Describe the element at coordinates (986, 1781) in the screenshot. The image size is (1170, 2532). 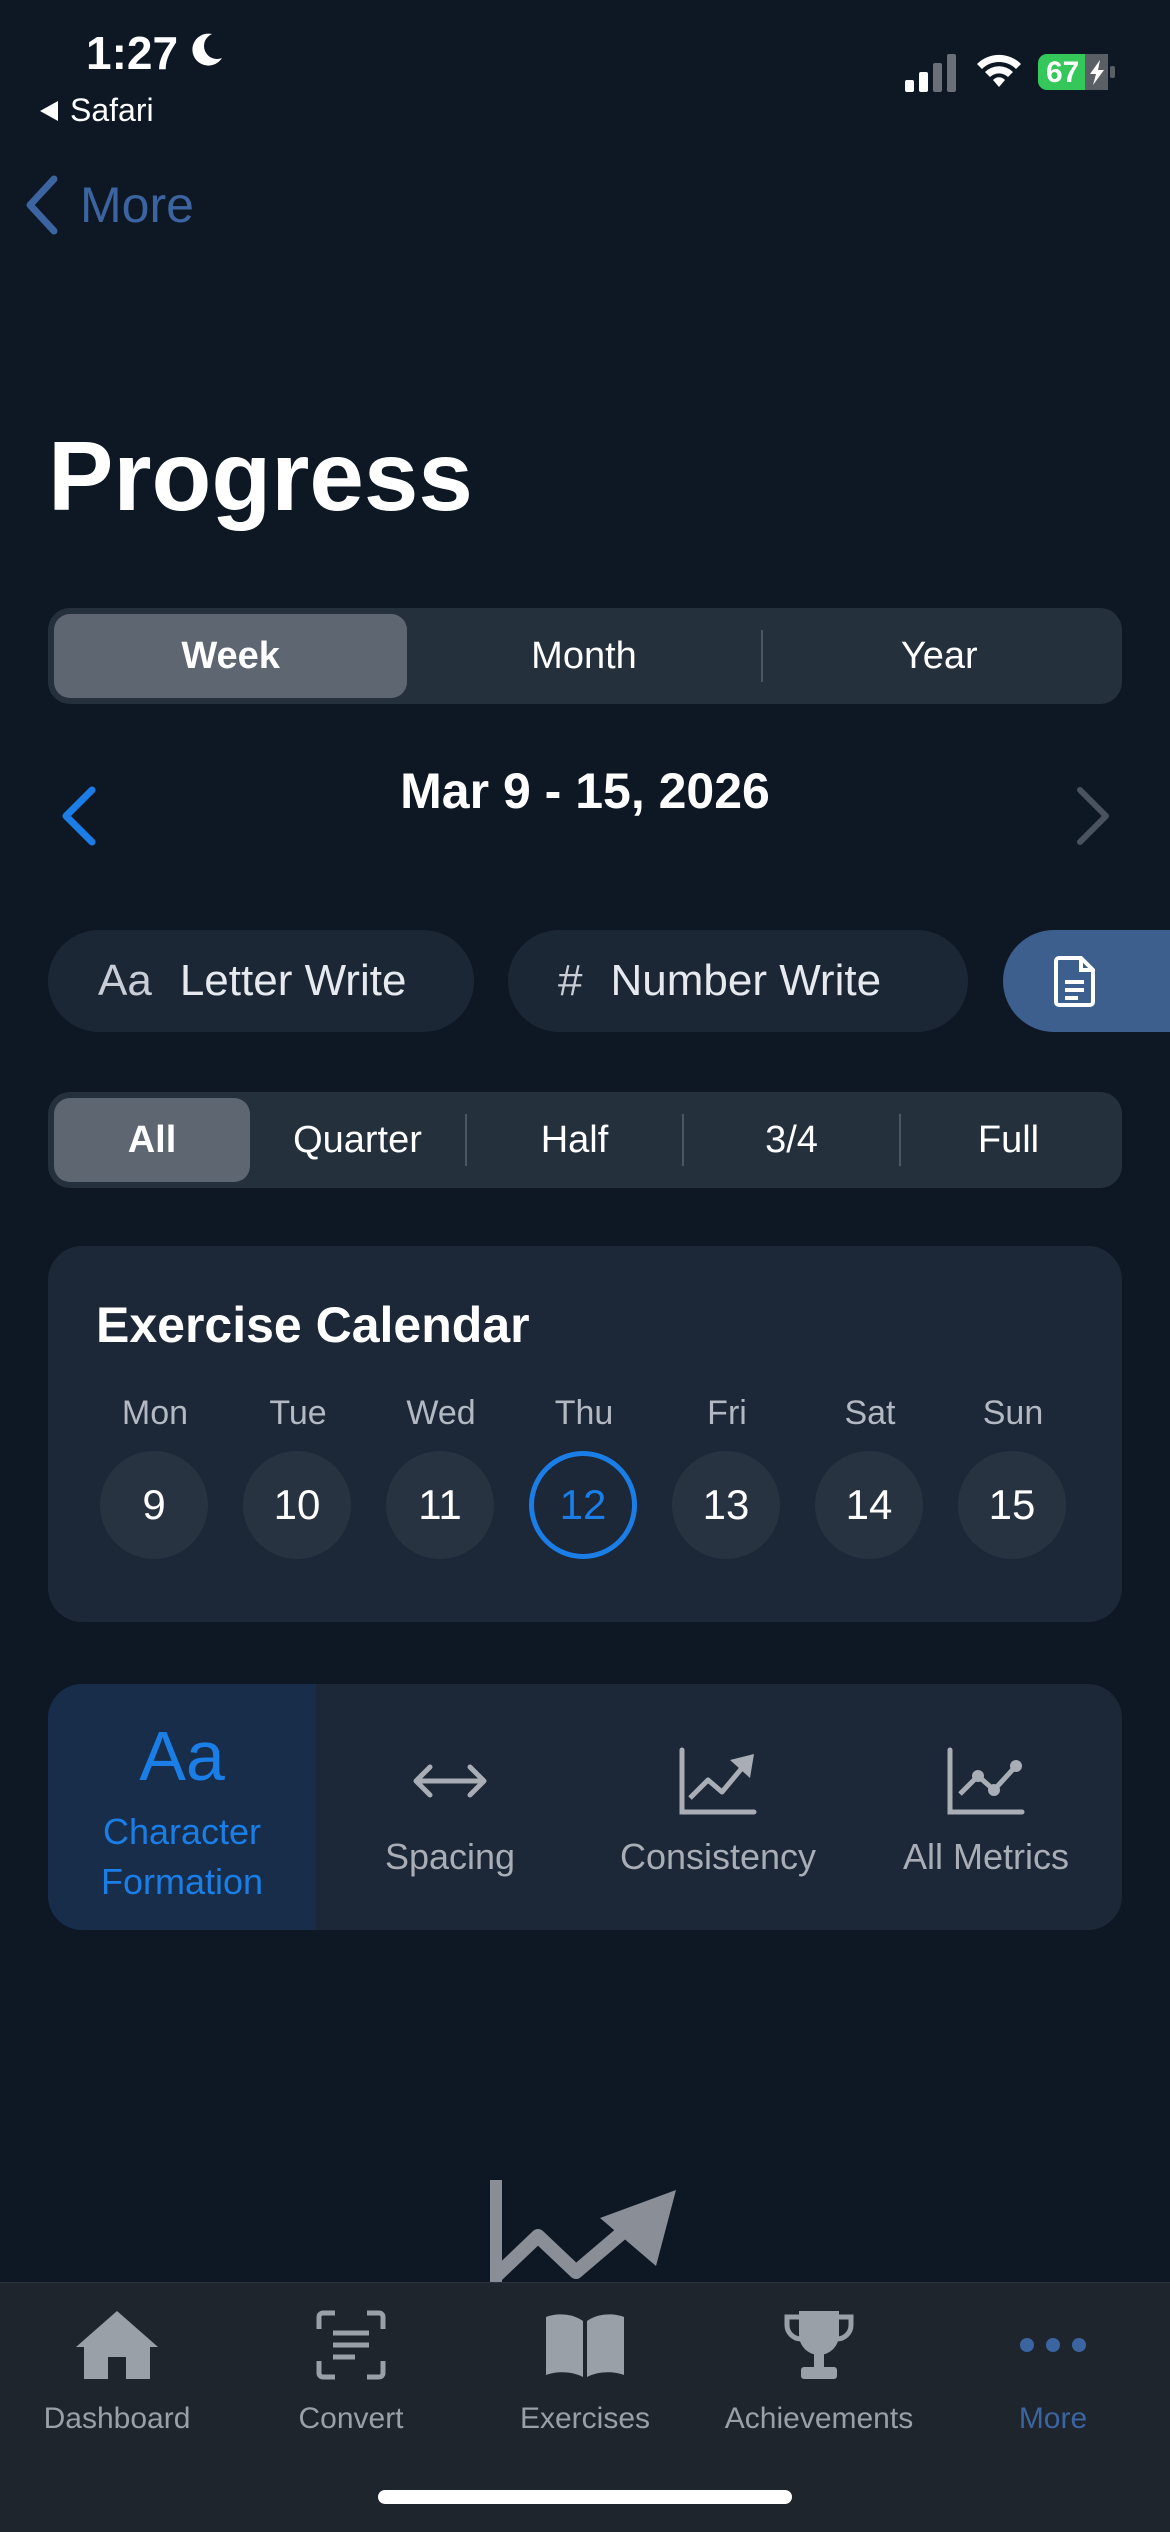
I see `line-chart-dots-icon` at that location.